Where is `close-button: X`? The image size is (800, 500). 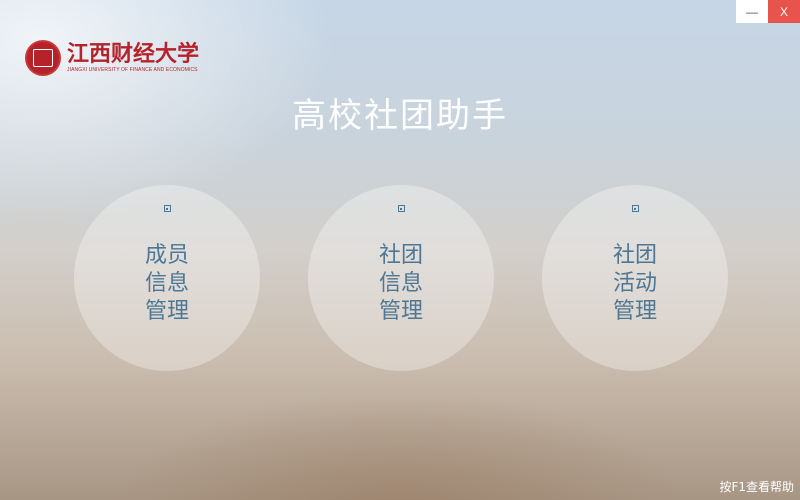 close-button: X is located at coordinates (784, 11).